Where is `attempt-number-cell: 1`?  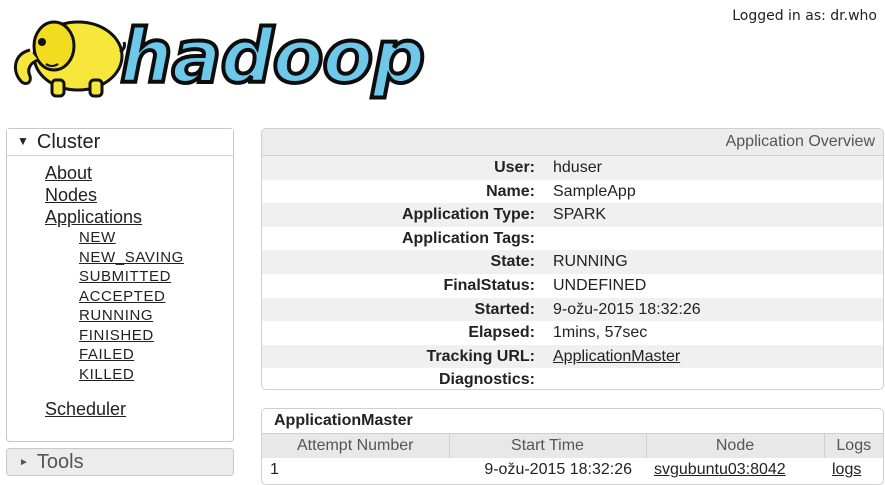 attempt-number-cell: 1 is located at coordinates (274, 469).